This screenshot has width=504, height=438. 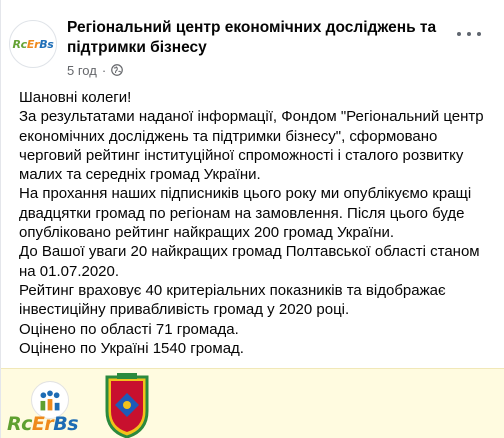 What do you see at coordinates (19, 424) in the screenshot?
I see `logo-text-rc: Rc` at bounding box center [19, 424].